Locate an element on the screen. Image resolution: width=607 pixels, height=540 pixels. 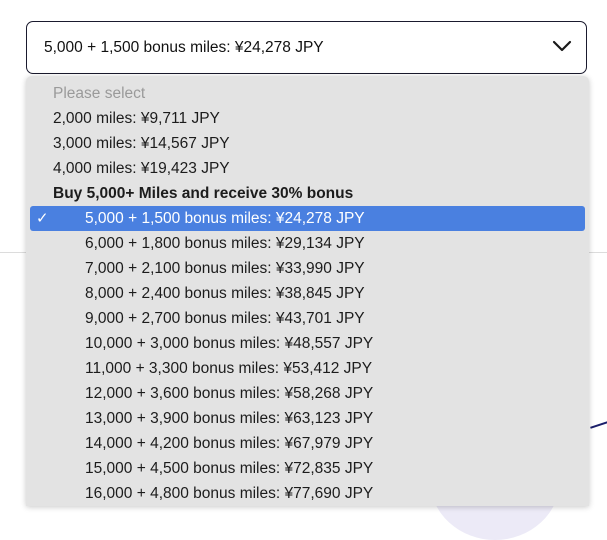
option-13000-miles: 13,000 + 3,900 bonus miles: ¥63,123 JPY is located at coordinates (307, 418).